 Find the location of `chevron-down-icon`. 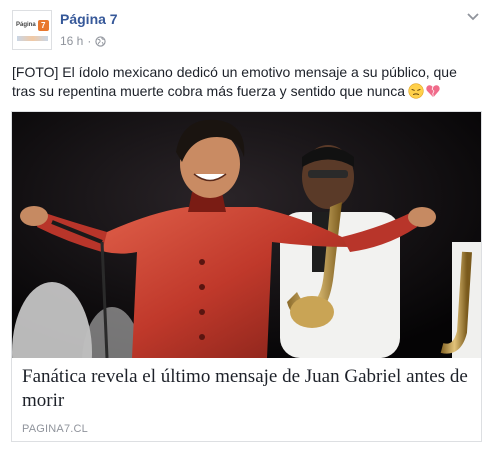

chevron-down-icon is located at coordinates (473, 17).